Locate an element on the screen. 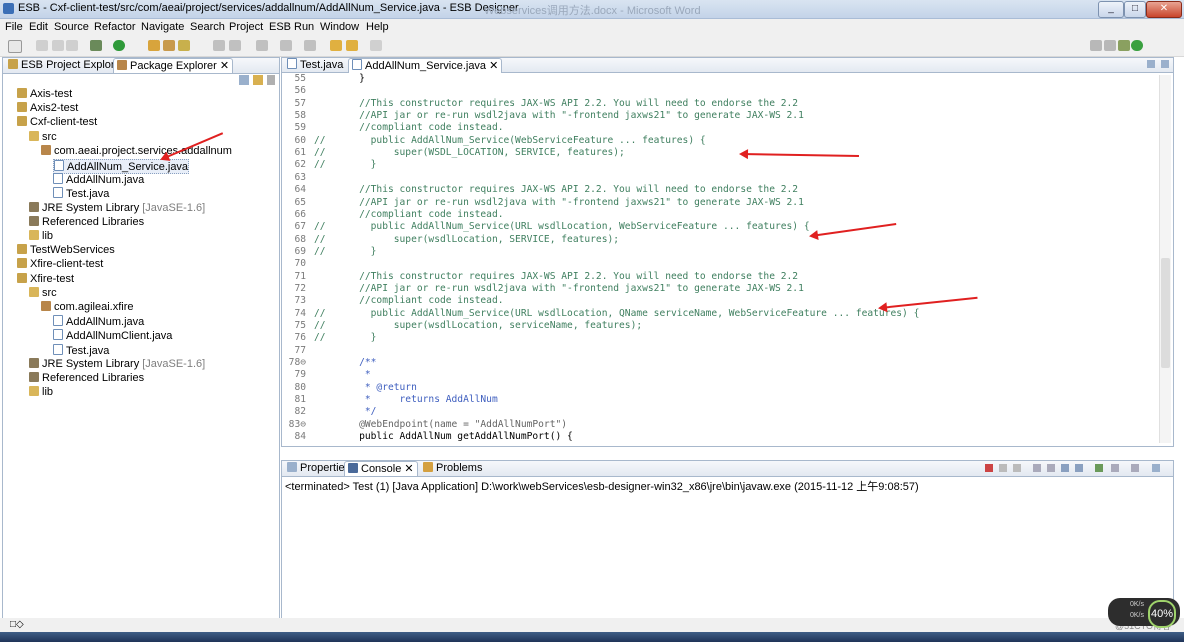  tab-properties: Properties is located at coordinates (318, 468).